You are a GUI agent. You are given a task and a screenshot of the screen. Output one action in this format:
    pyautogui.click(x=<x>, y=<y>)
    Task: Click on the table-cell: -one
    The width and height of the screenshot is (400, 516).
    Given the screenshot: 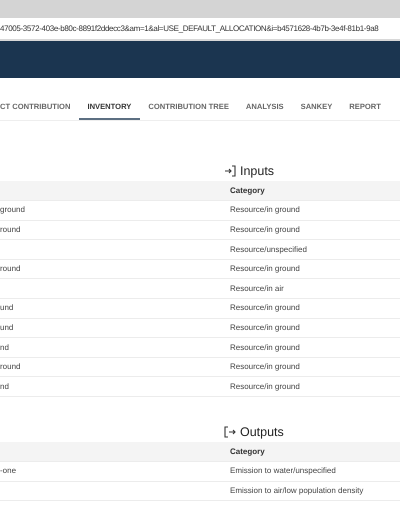 What is the action you would take?
    pyautogui.click(x=8, y=471)
    